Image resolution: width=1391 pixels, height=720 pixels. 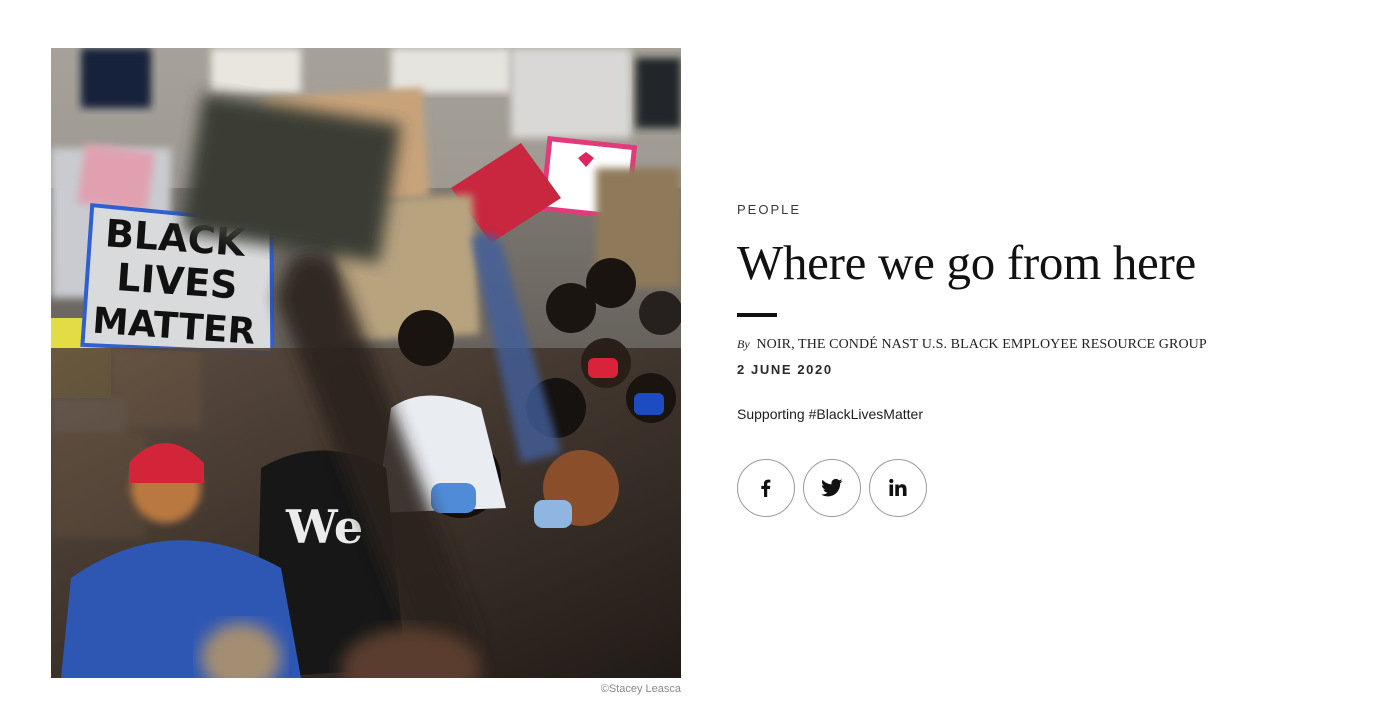 I want to click on share-twitter-button, so click(x=832, y=488).